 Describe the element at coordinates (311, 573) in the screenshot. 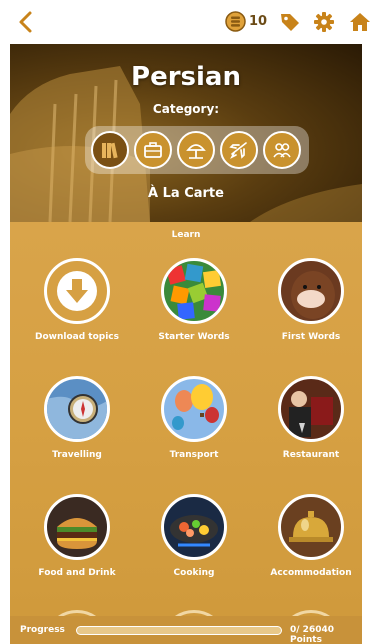

I see `topic-label: Accommodation` at that location.